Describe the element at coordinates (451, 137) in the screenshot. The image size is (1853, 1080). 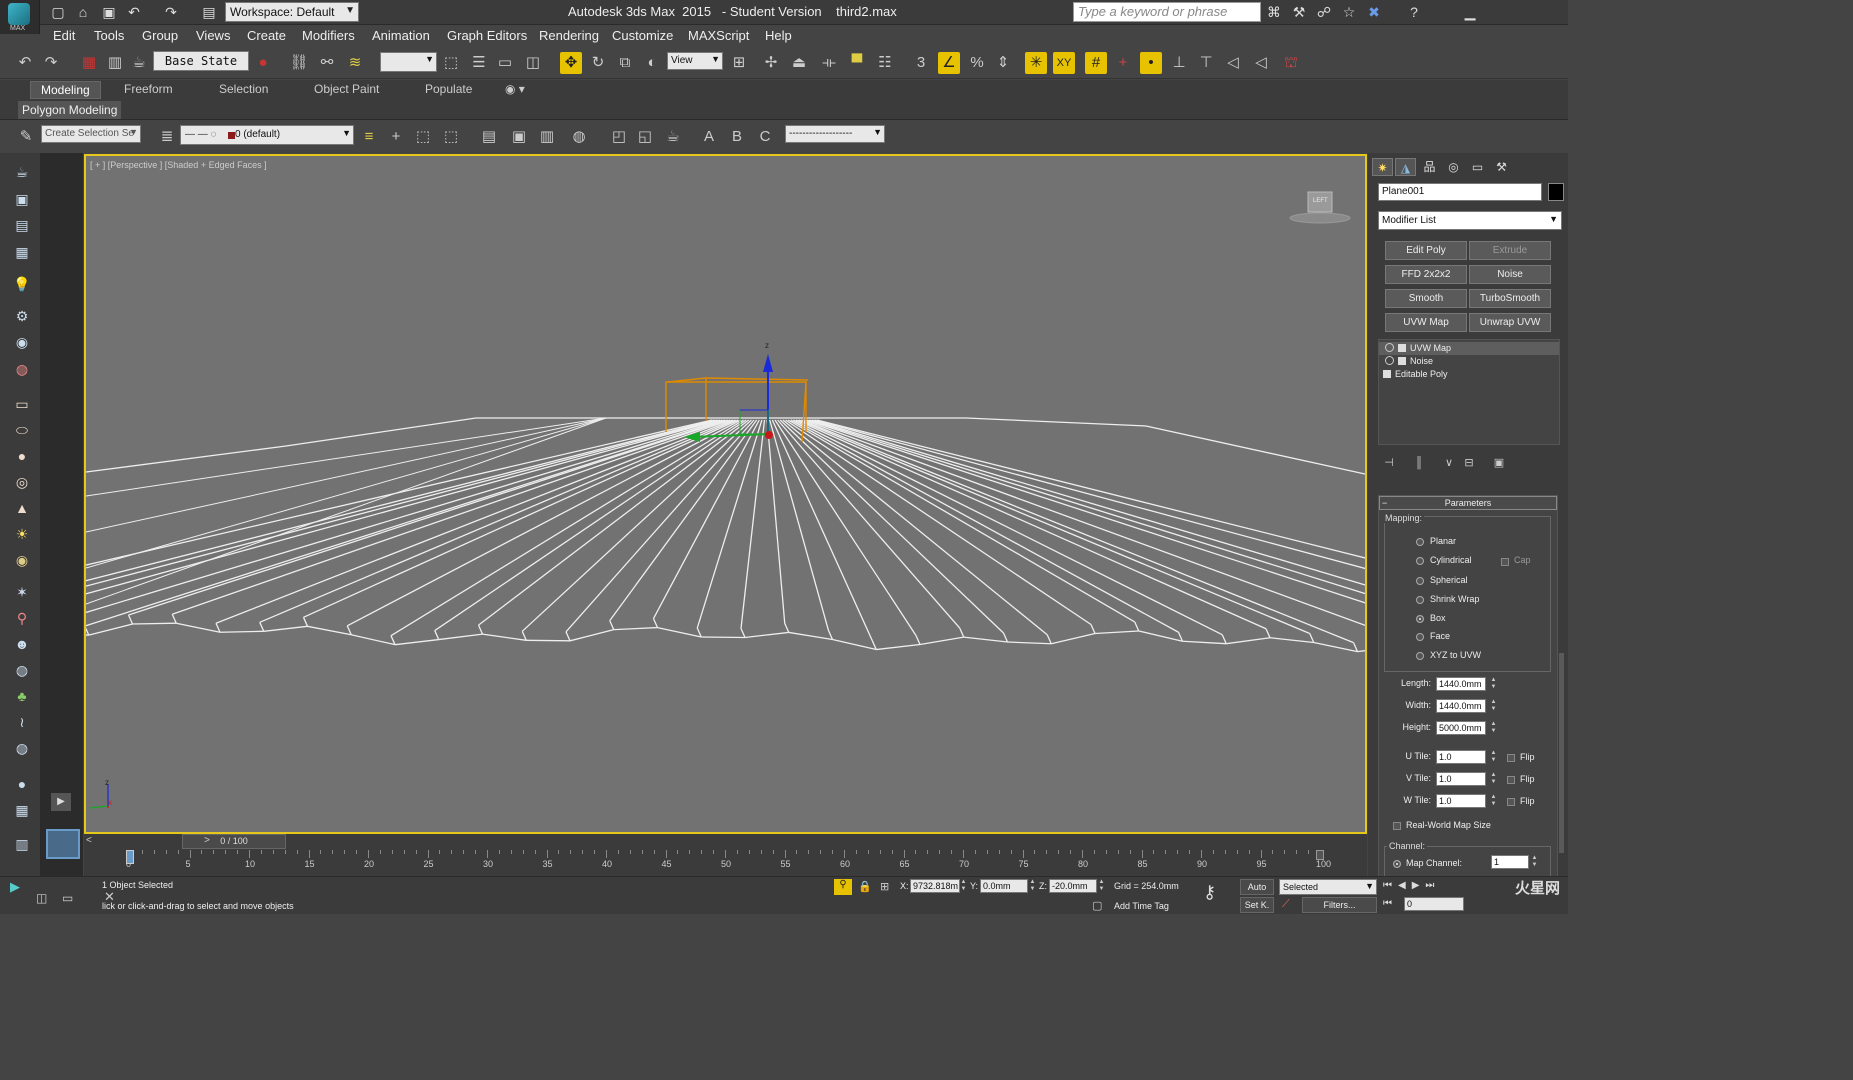
I see `set-current-layer-icon: ⬚` at that location.